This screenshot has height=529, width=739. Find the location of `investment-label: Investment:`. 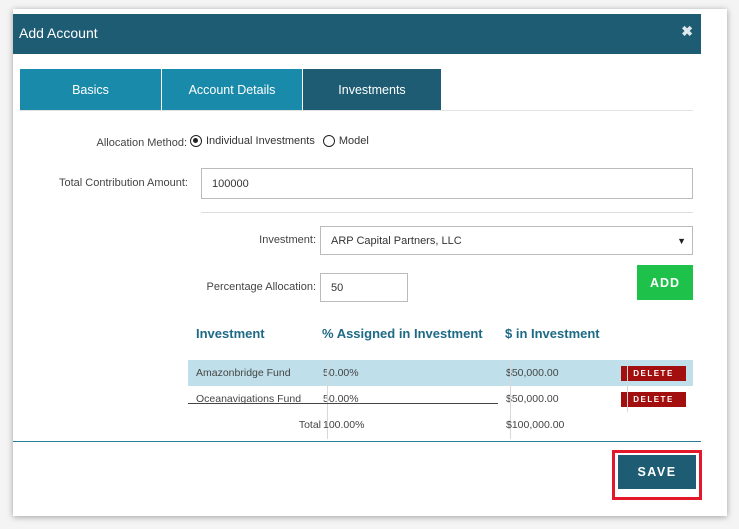

investment-label: Investment: is located at coordinates (287, 240).